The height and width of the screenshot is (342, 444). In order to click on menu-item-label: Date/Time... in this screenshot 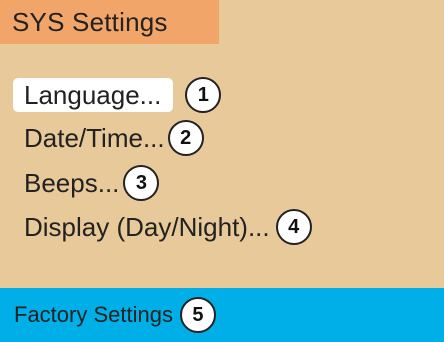, I will do `click(94, 138)`.